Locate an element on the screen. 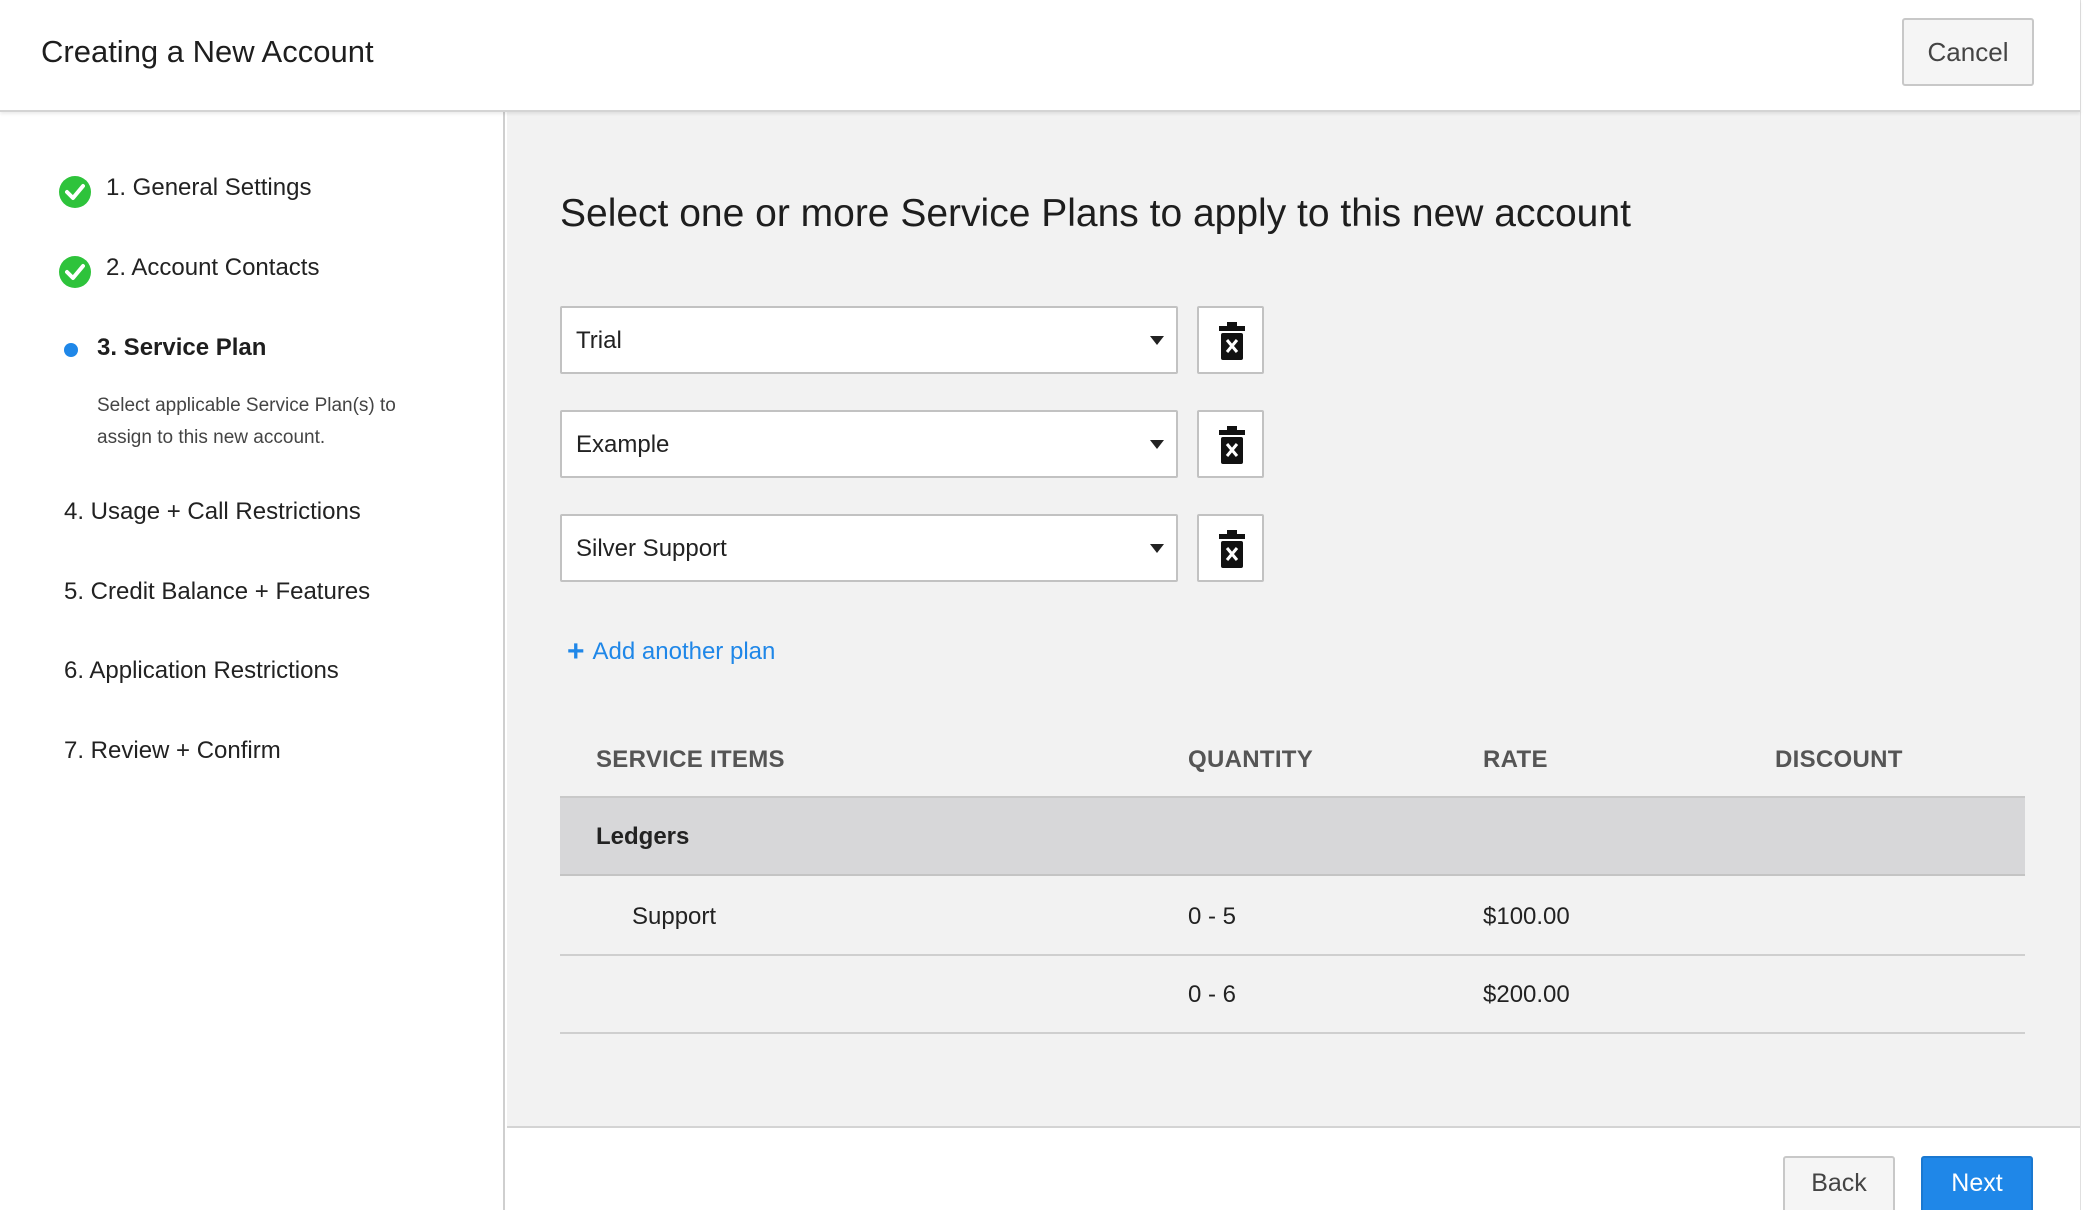  current-step-dot-icon is located at coordinates (71, 350).